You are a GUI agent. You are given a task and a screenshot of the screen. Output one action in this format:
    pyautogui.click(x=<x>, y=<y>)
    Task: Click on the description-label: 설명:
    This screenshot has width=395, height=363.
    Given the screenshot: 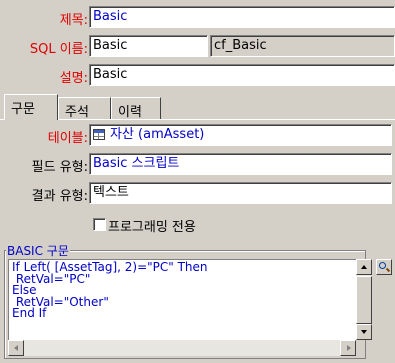 What is the action you would take?
    pyautogui.click(x=73, y=78)
    